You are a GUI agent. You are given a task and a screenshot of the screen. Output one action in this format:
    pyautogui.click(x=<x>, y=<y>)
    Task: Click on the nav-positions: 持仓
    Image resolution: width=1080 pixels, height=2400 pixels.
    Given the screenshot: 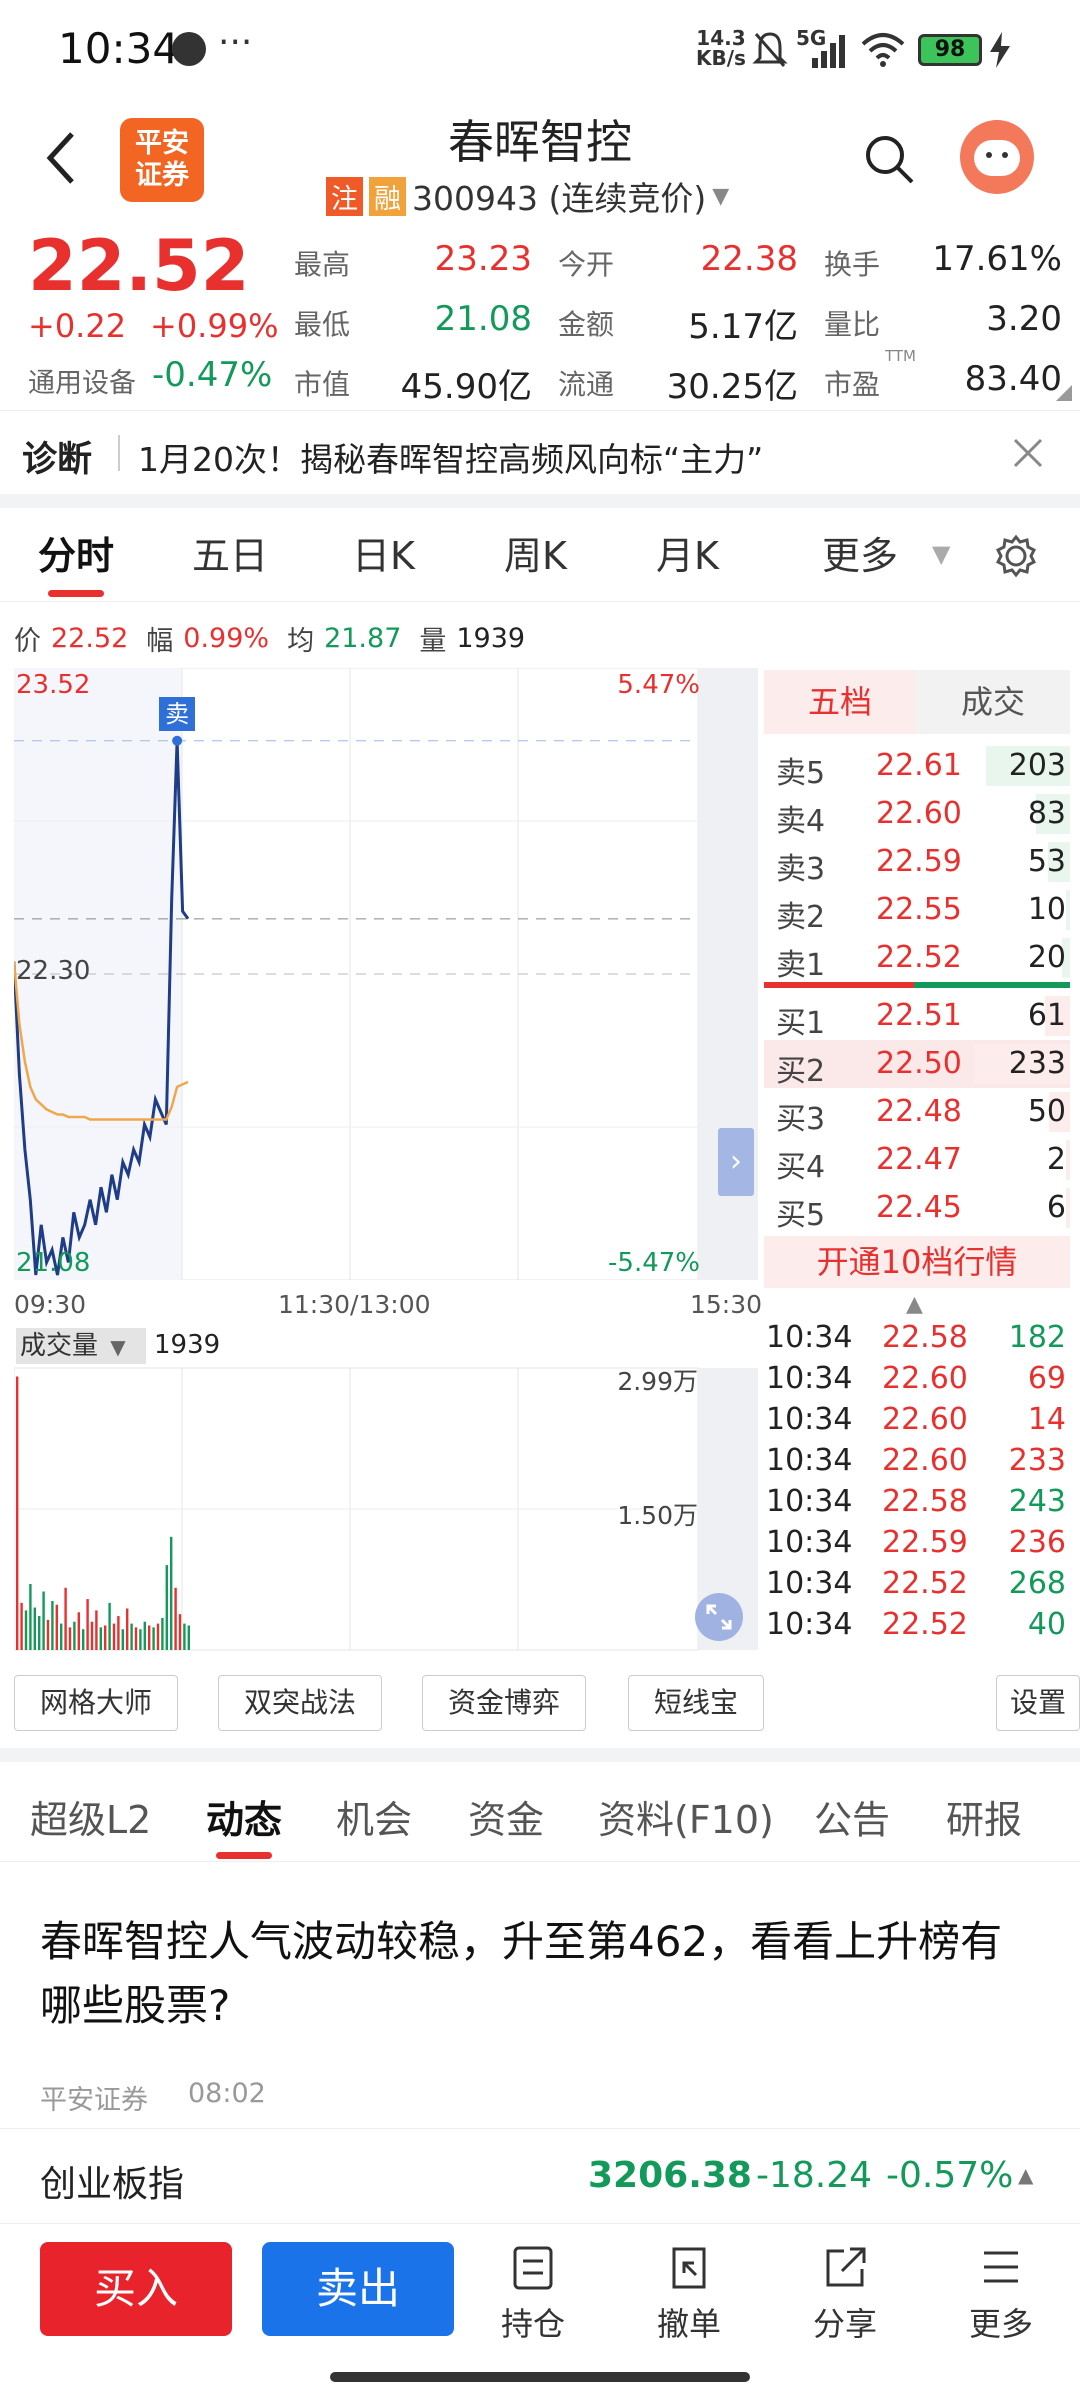 What is the action you would take?
    pyautogui.click(x=533, y=2300)
    